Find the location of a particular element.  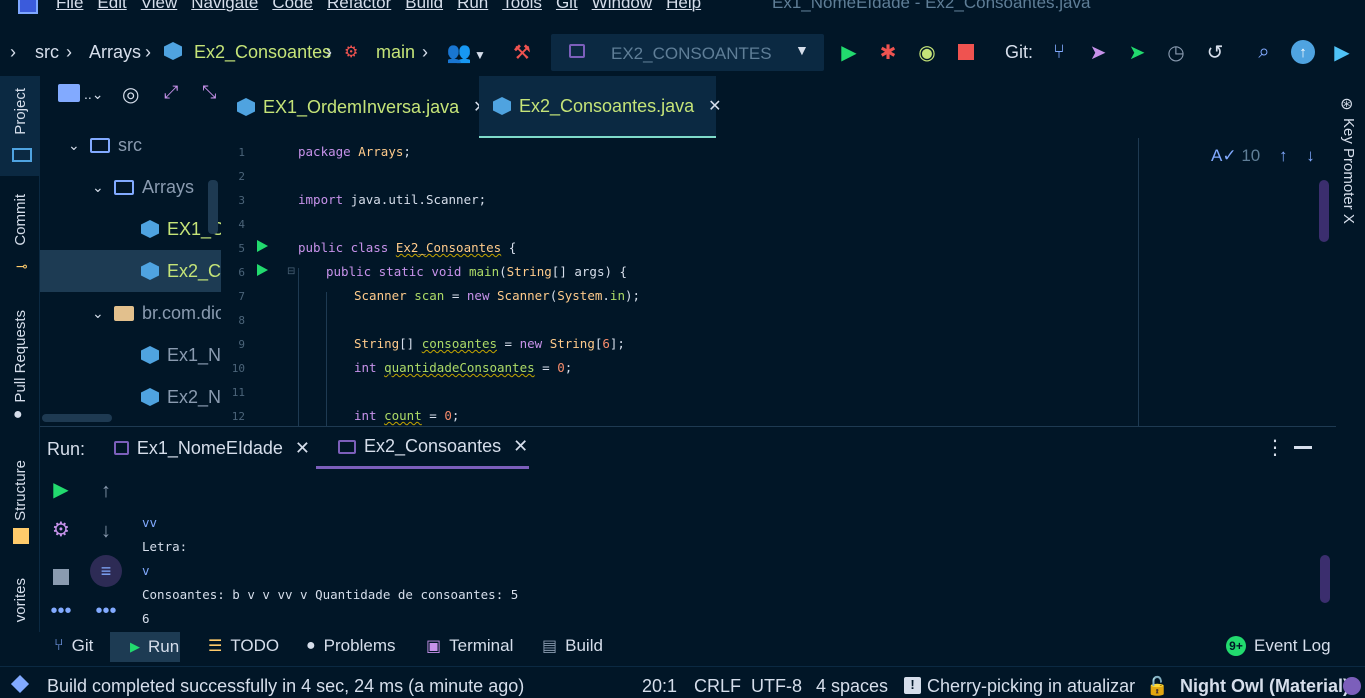

run-tab-ex1-nomeeidade: Ex1_NomeEIdade ✕ is located at coordinates (212, 448).